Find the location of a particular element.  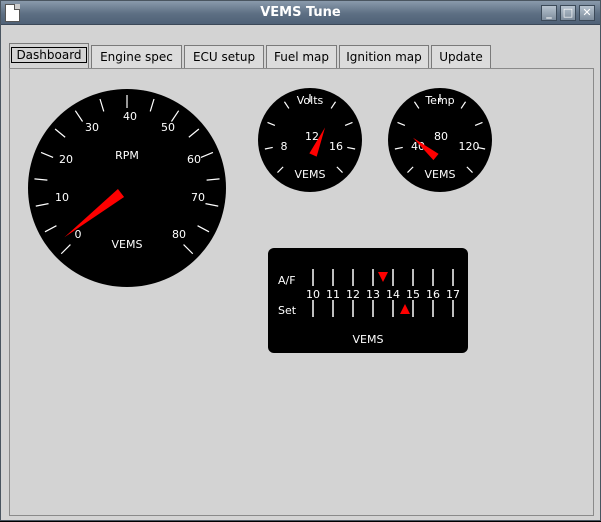

rpm-tick-label: 60 is located at coordinates (194, 159).